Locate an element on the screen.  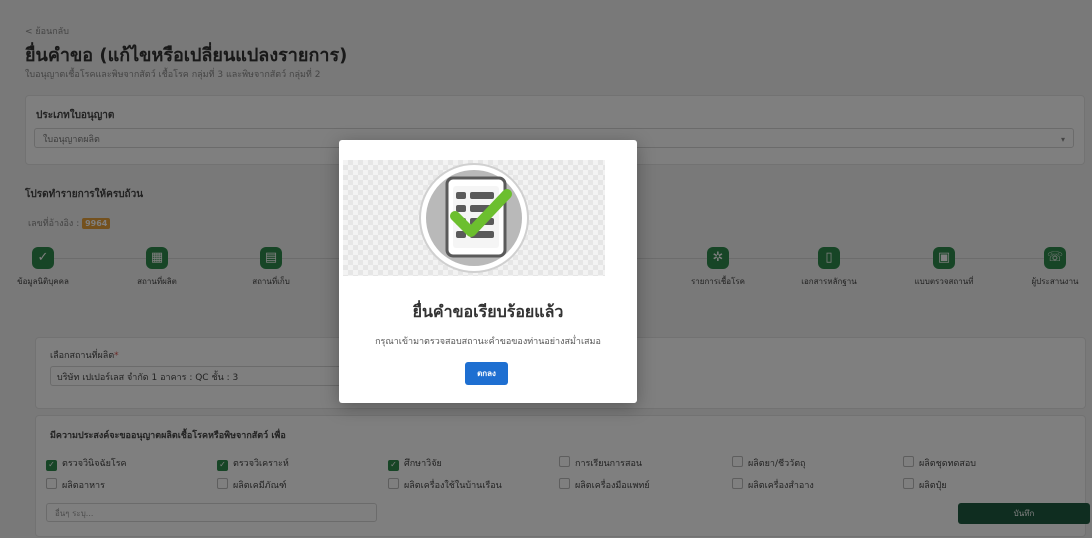
modal-title: ยื่นคำขอเรียบร้อยแล้ว is located at coordinates (488, 311).